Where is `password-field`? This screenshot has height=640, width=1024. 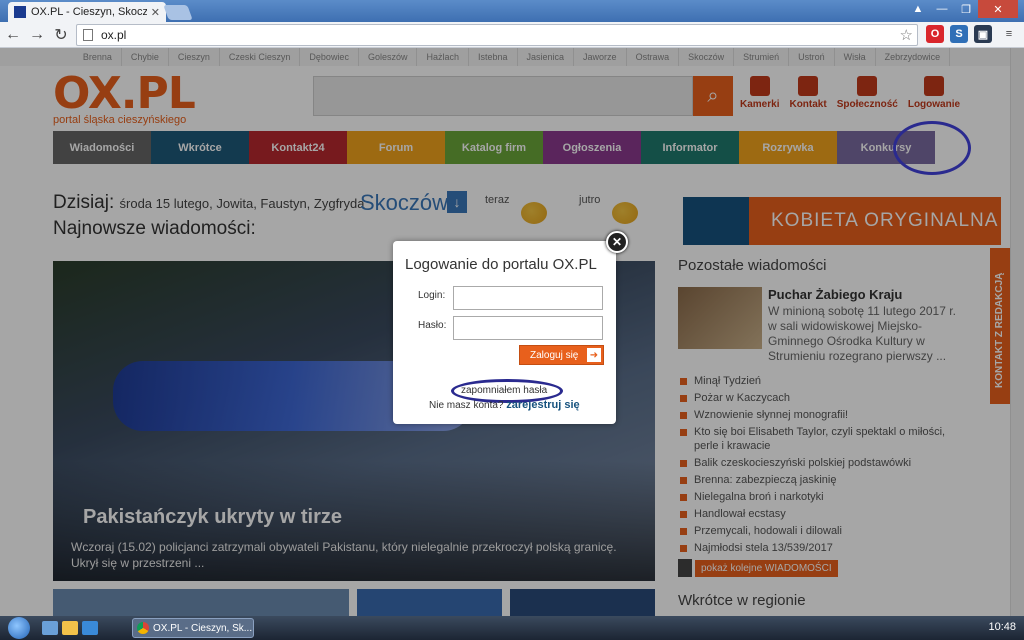
password-field is located at coordinates (528, 328).